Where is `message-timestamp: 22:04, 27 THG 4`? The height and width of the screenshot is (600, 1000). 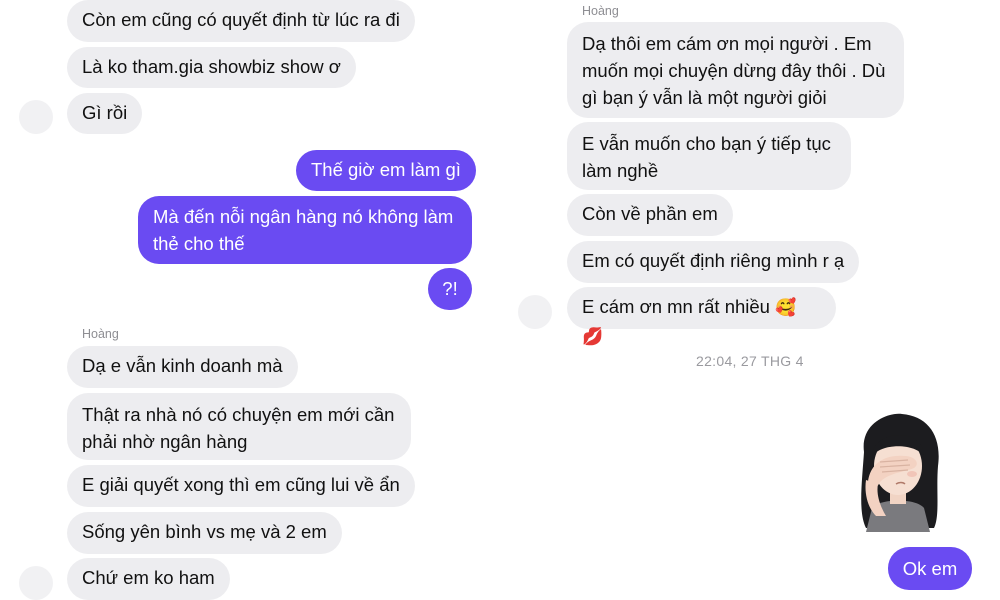
message-timestamp: 22:04, 27 THG 4 is located at coordinates (750, 361).